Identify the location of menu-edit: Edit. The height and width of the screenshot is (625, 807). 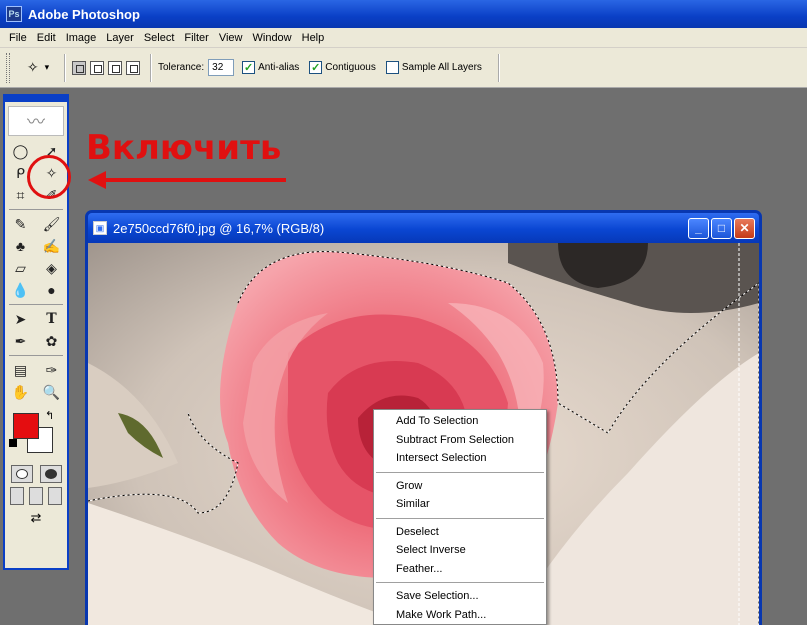
(46, 38).